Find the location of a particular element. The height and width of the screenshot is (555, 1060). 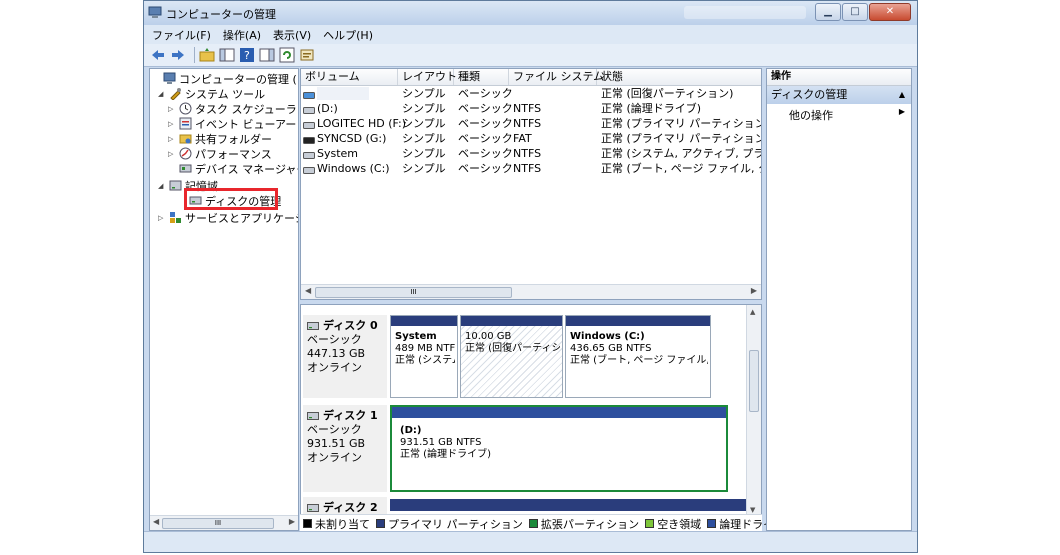

forward-button is located at coordinates (178, 55).